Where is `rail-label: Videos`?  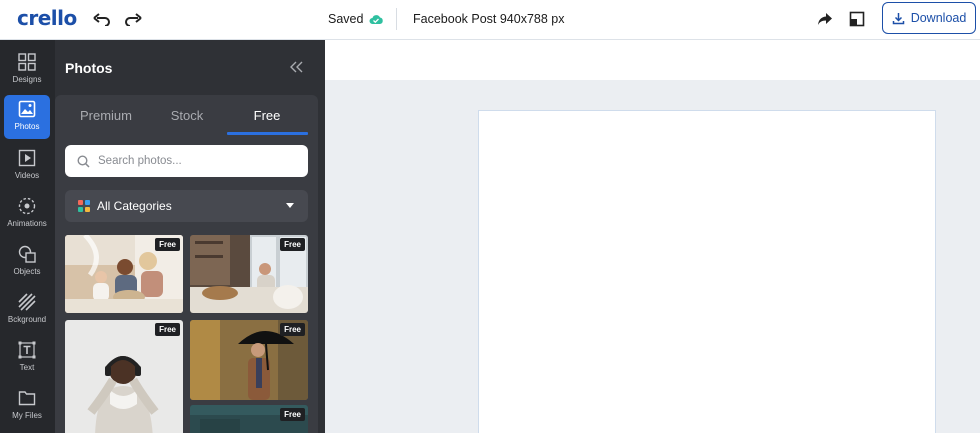
rail-label: Videos is located at coordinates (27, 175).